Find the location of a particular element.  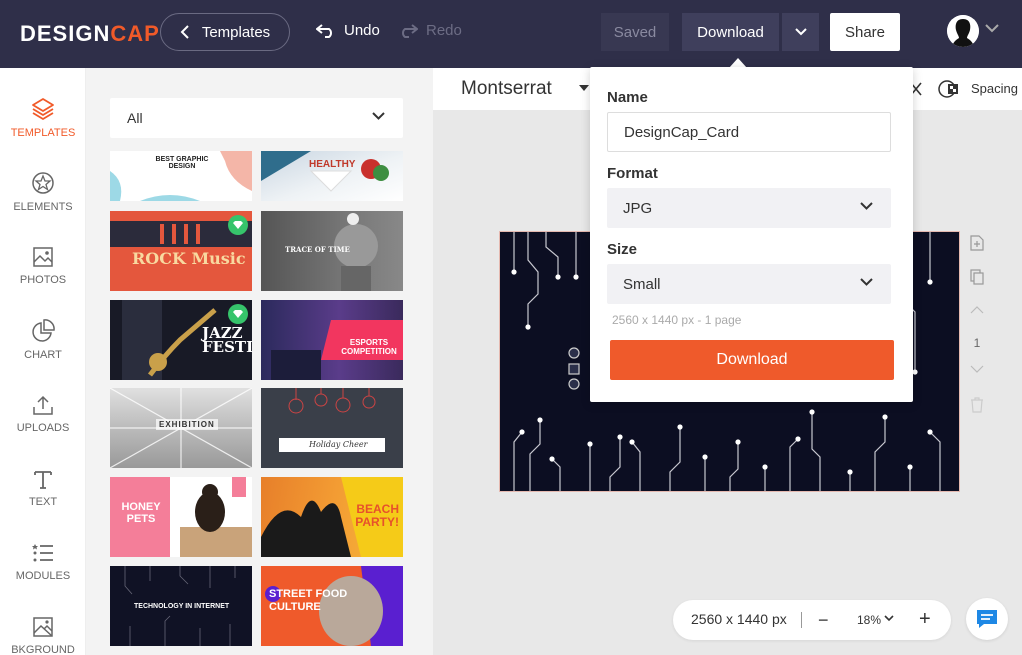

undo-button: Undo is located at coordinates (348, 30).